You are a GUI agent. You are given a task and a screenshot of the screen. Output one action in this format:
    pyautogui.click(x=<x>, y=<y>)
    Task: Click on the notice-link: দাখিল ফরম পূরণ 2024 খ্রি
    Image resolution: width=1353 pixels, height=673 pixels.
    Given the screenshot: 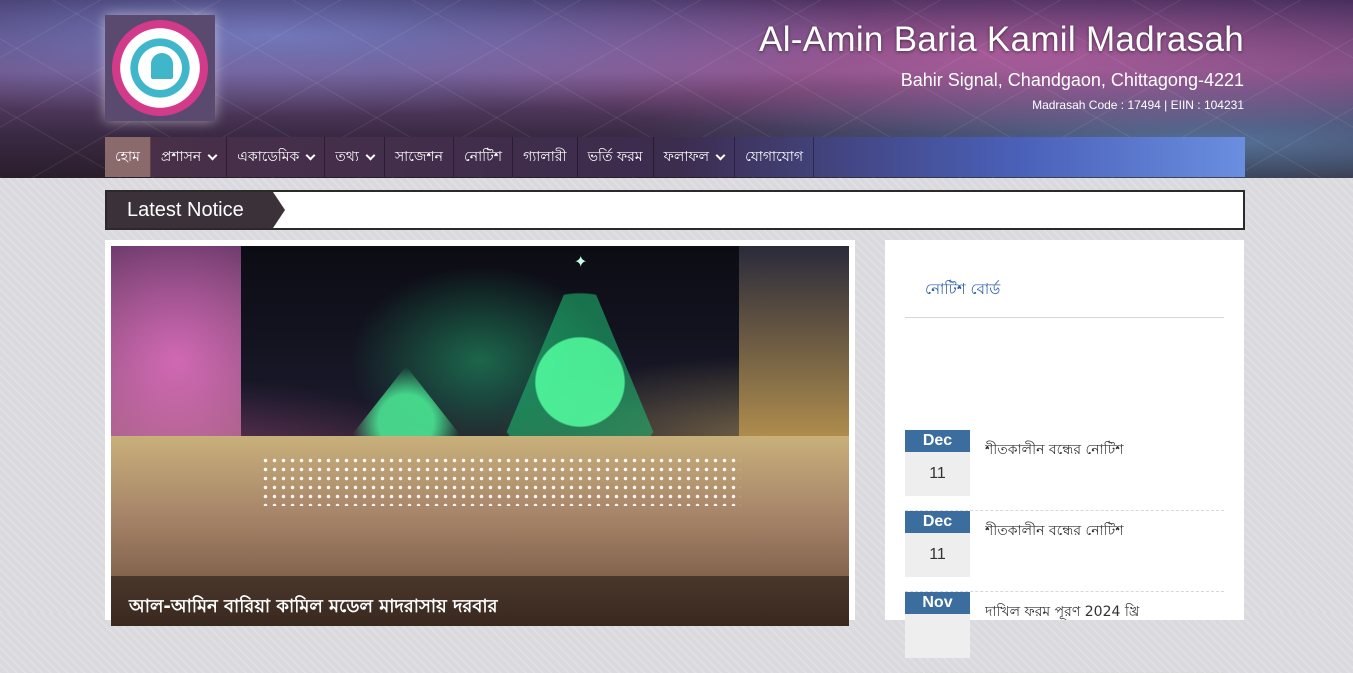 What is the action you would take?
    pyautogui.click(x=1100, y=612)
    